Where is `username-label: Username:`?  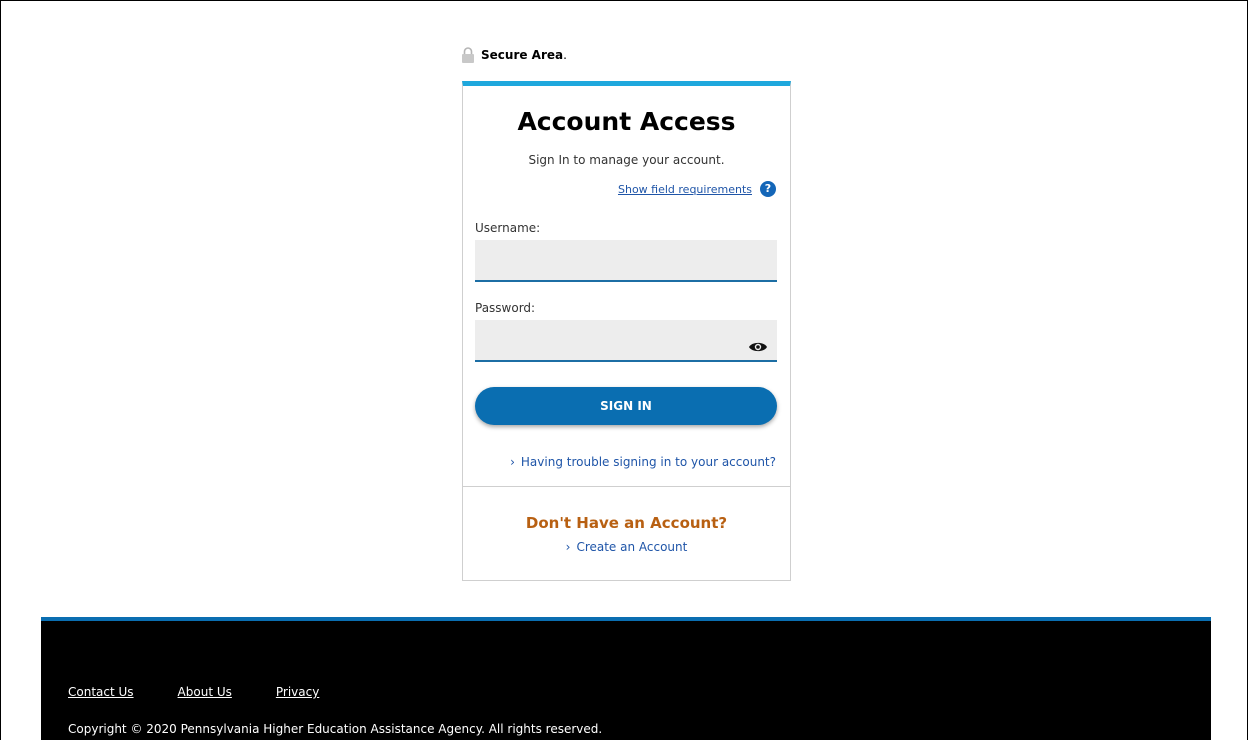
username-label: Username: is located at coordinates (508, 228).